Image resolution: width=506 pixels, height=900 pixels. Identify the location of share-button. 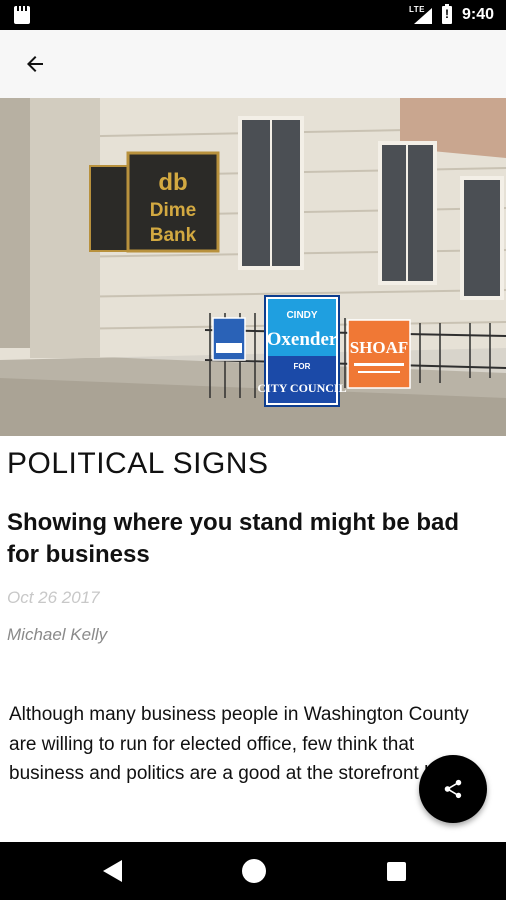
(453, 789).